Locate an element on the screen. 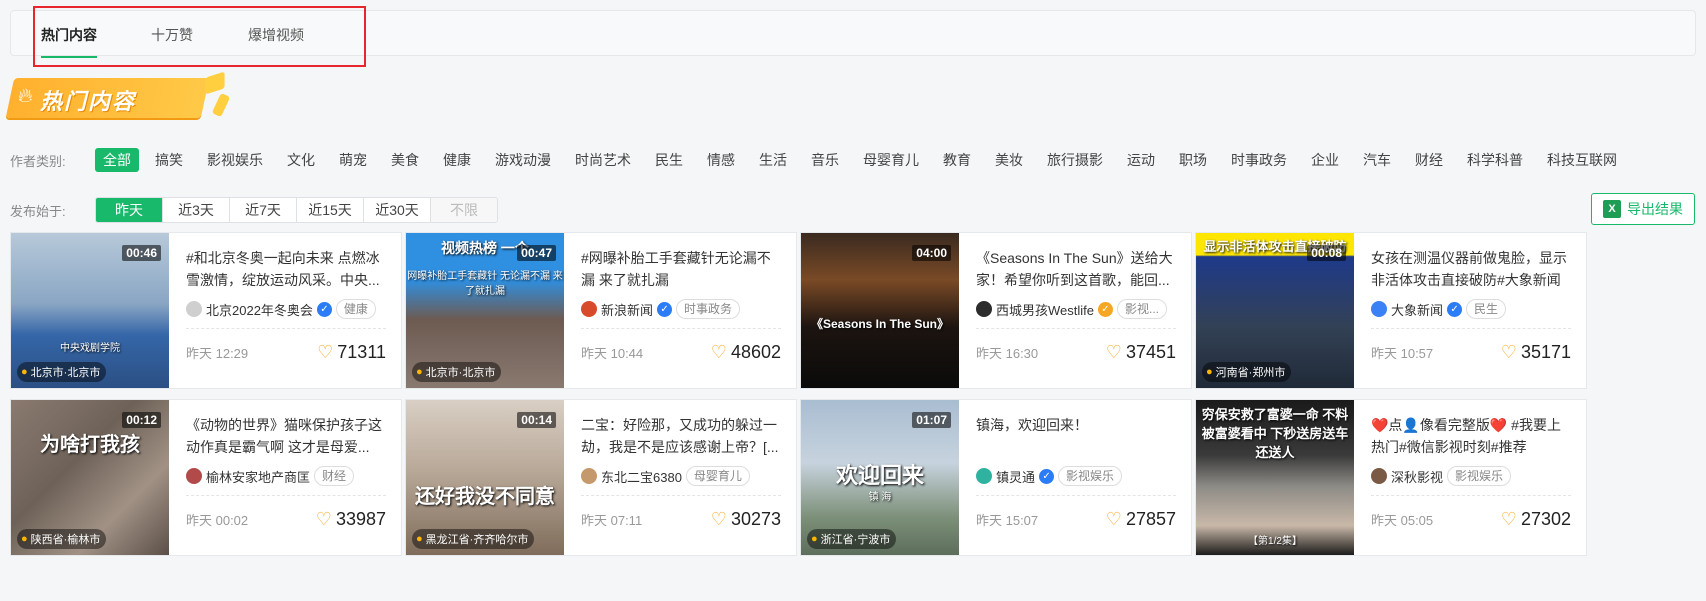  category-option: 科学科普 is located at coordinates (1495, 160).